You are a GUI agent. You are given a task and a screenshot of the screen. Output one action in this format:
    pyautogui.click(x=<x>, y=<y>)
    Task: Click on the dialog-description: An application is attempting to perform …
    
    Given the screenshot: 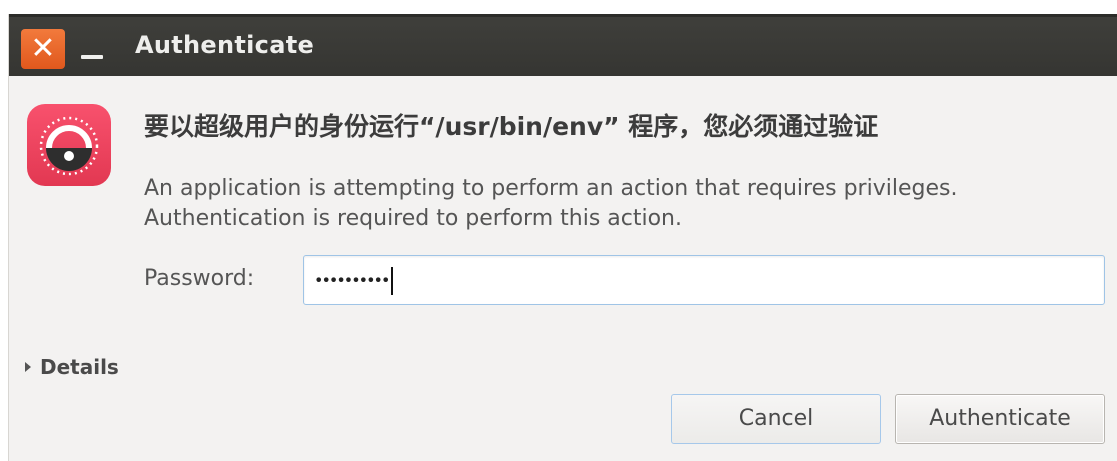 What is the action you would take?
    pyautogui.click(x=550, y=204)
    